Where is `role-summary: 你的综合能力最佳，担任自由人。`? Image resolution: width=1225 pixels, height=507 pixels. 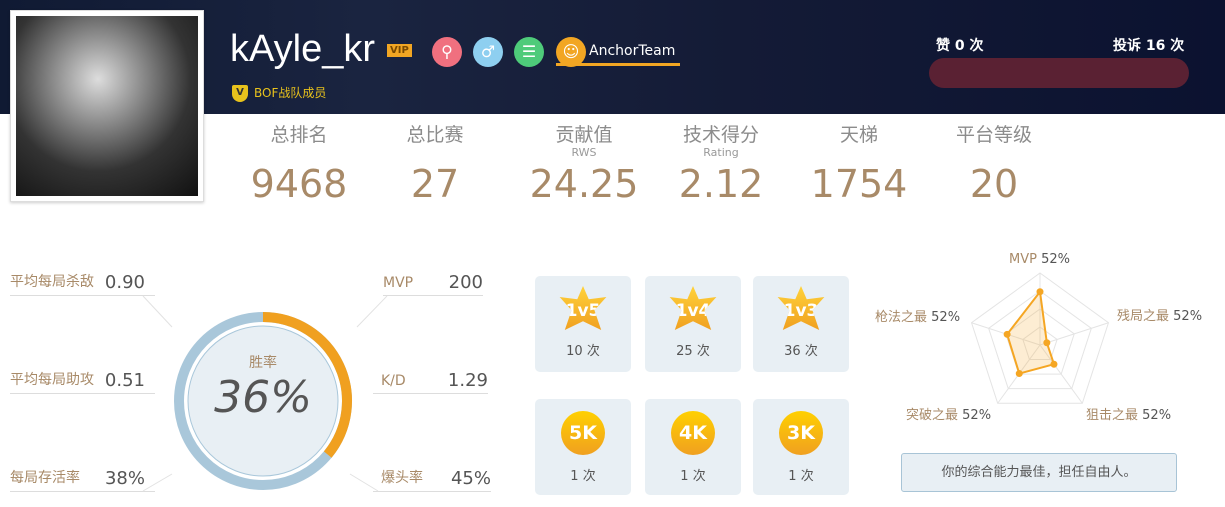
role-summary: 你的综合能力最佳，担任自由人。 is located at coordinates (1039, 472).